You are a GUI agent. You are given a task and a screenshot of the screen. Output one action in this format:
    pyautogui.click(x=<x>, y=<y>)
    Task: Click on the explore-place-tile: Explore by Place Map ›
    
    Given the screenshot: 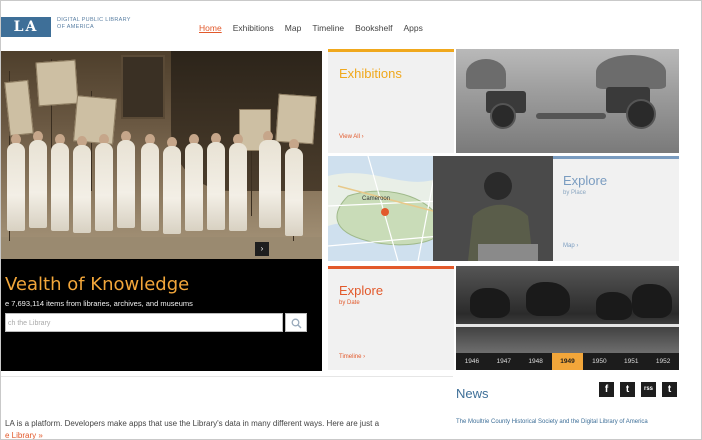 What is the action you would take?
    pyautogui.click(x=616, y=208)
    